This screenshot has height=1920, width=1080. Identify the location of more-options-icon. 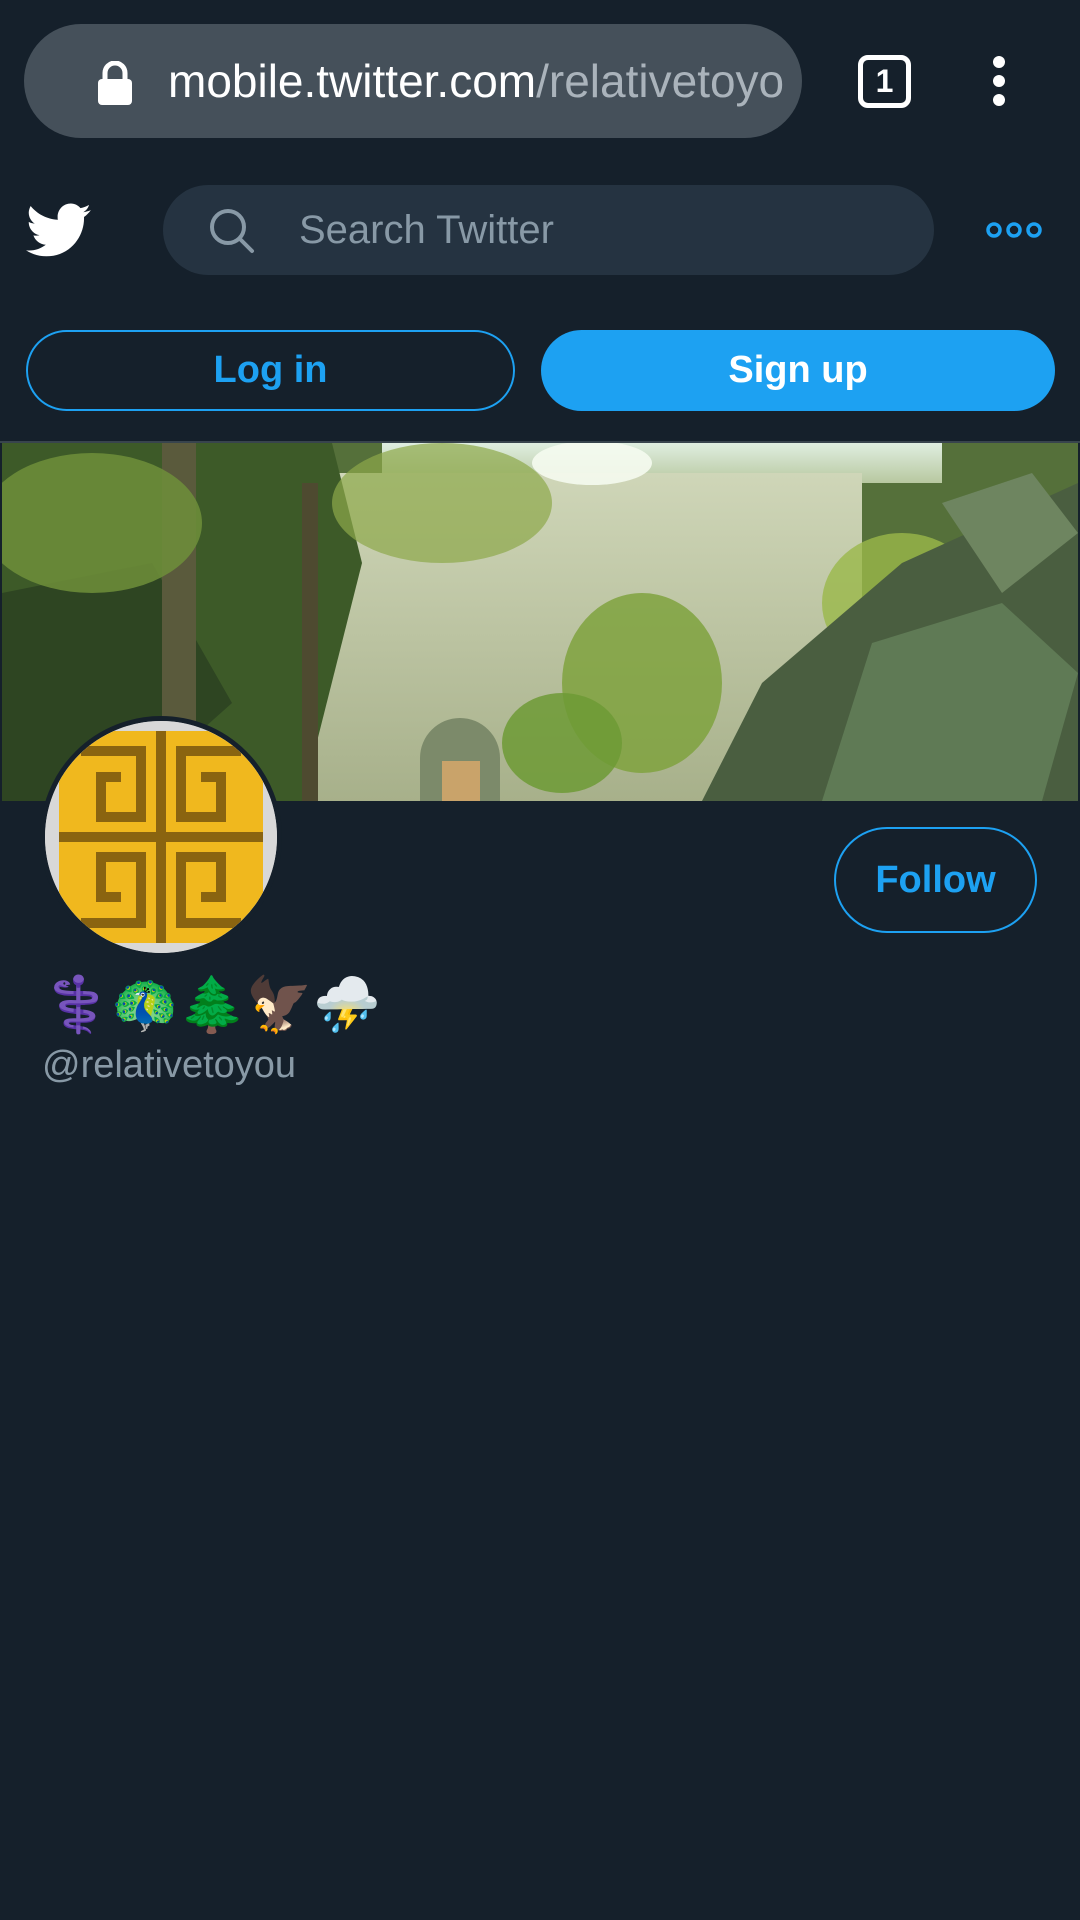
(1014, 230).